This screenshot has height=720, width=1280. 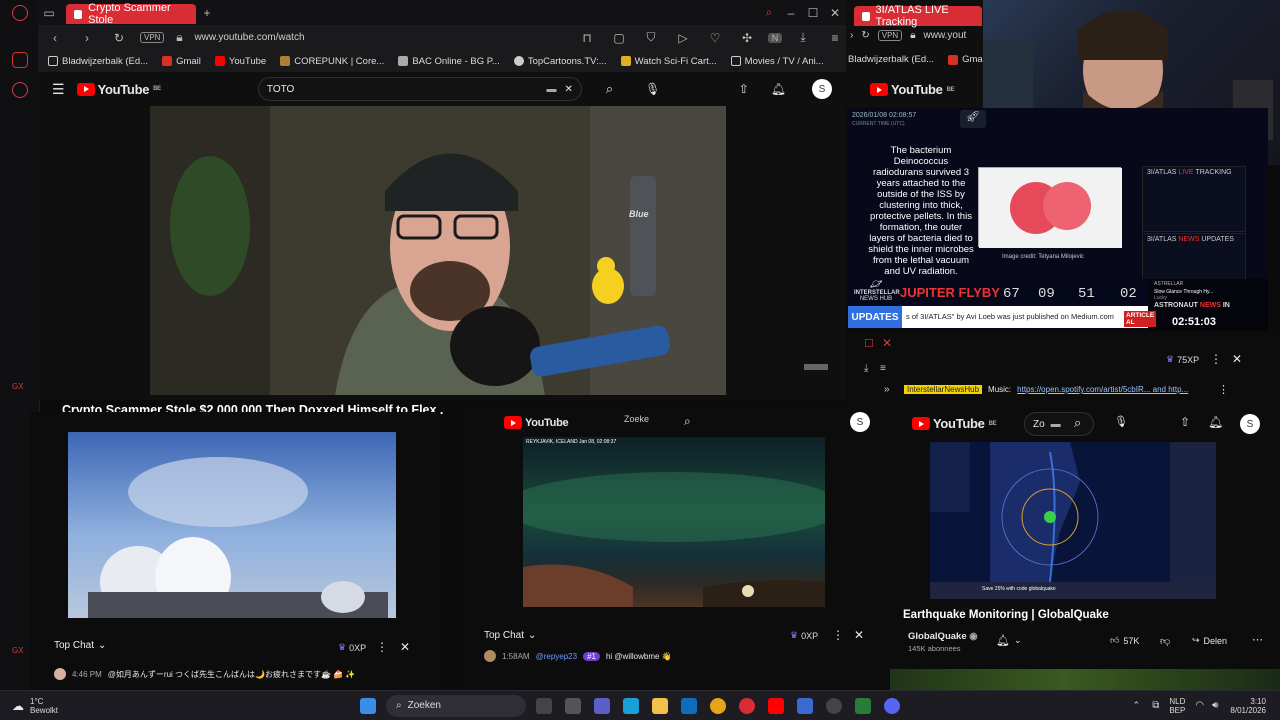 I want to click on close-icon: ✕, so click(x=887, y=343).